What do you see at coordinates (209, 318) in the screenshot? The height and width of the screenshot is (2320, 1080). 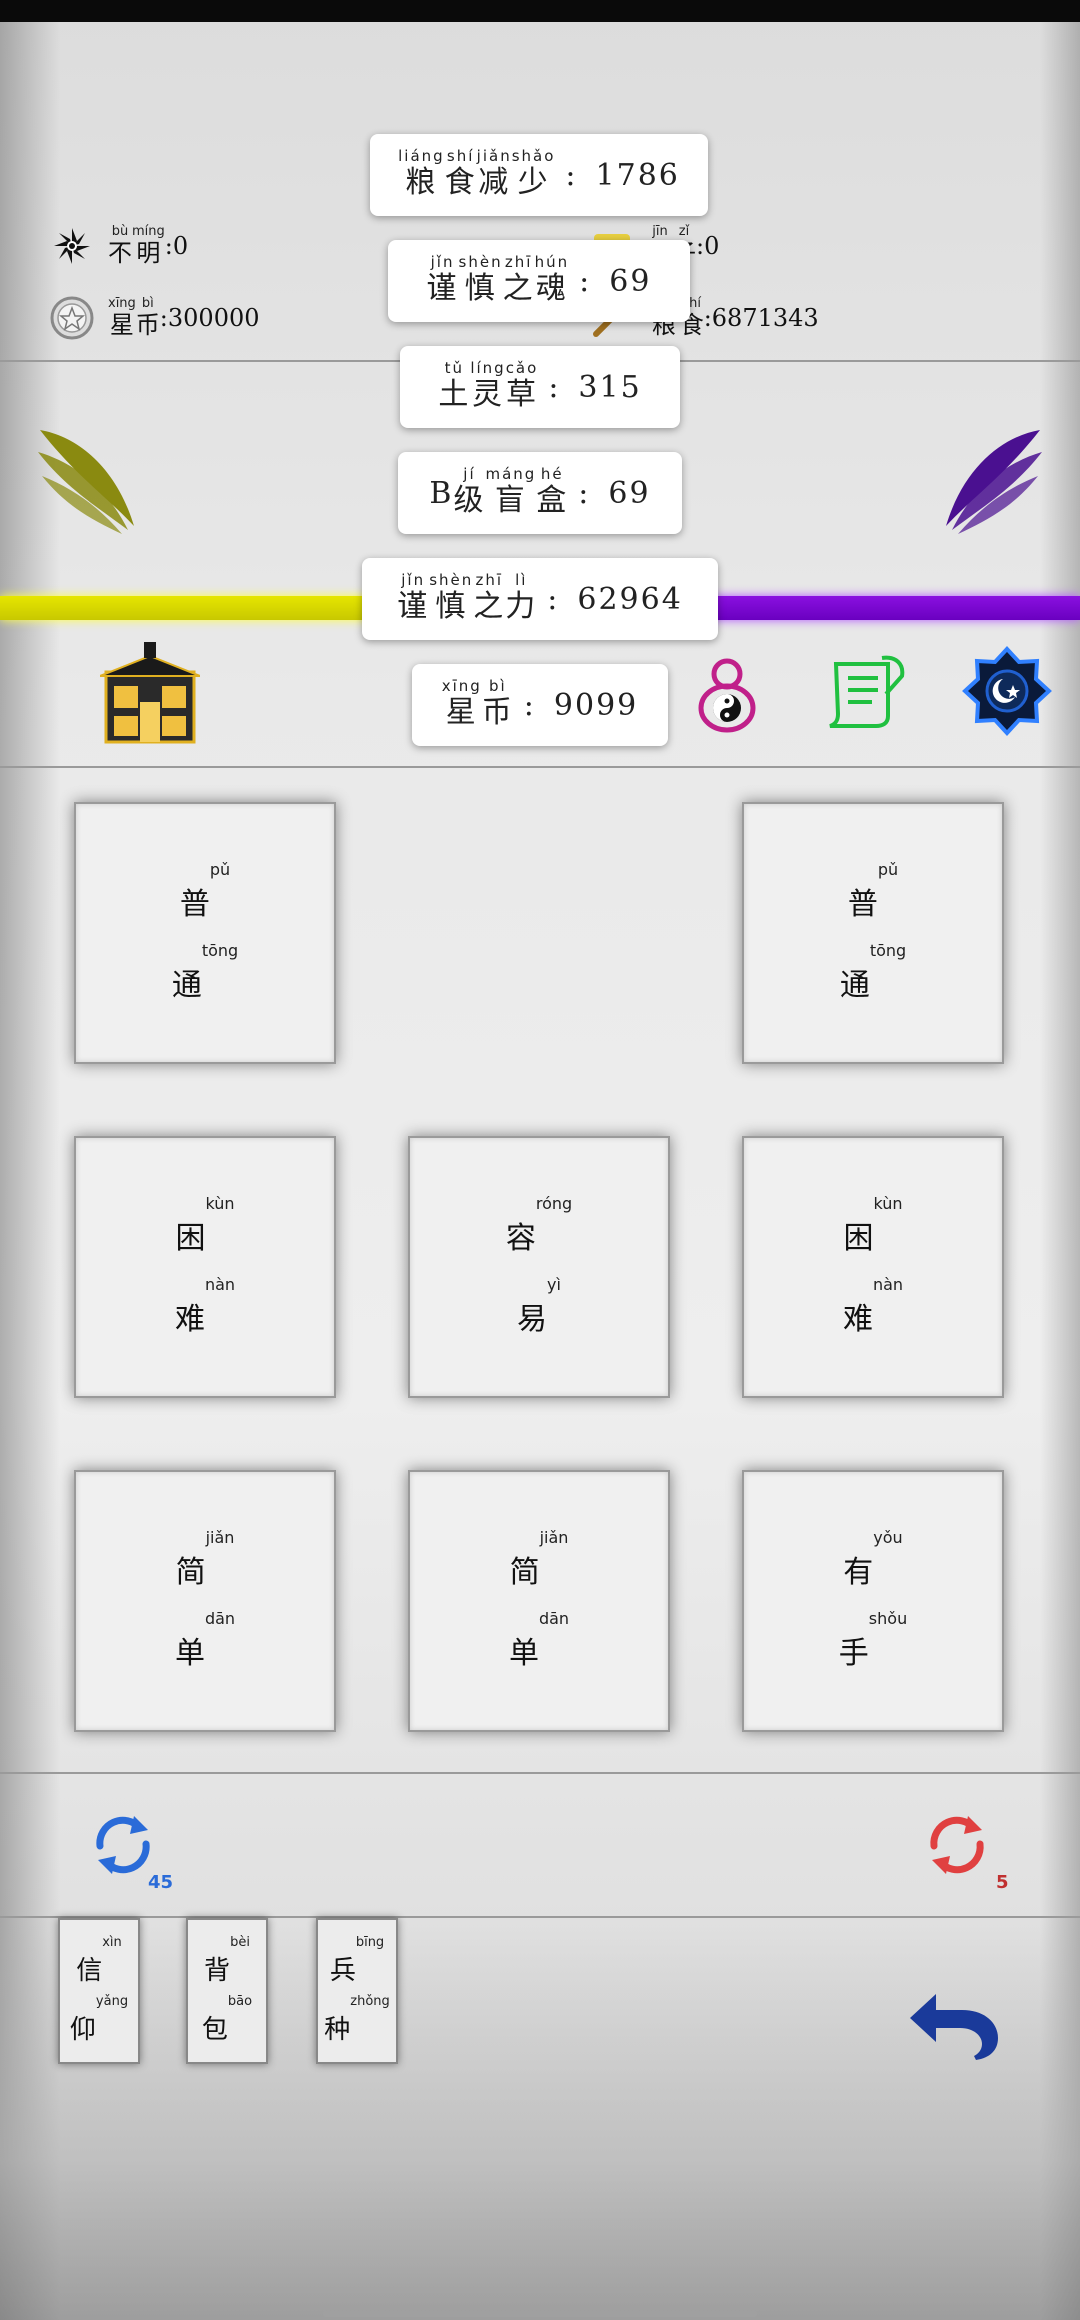 I see `resource-xingbi-value: :300000` at bounding box center [209, 318].